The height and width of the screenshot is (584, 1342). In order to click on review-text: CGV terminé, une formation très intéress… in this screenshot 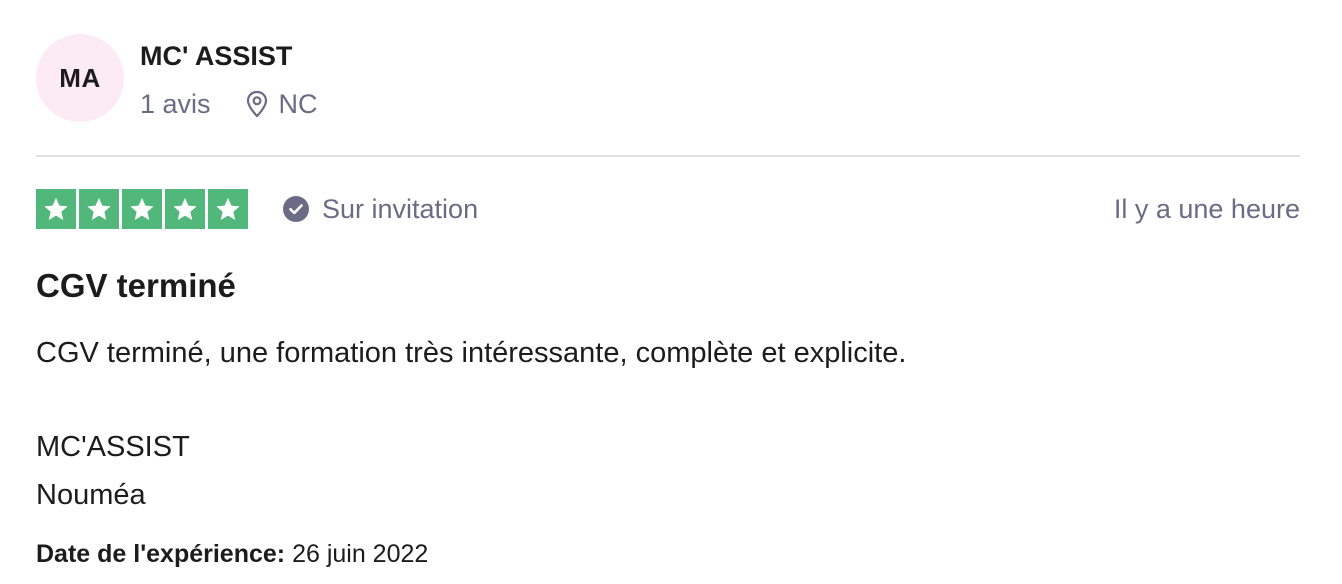, I will do `click(471, 353)`.